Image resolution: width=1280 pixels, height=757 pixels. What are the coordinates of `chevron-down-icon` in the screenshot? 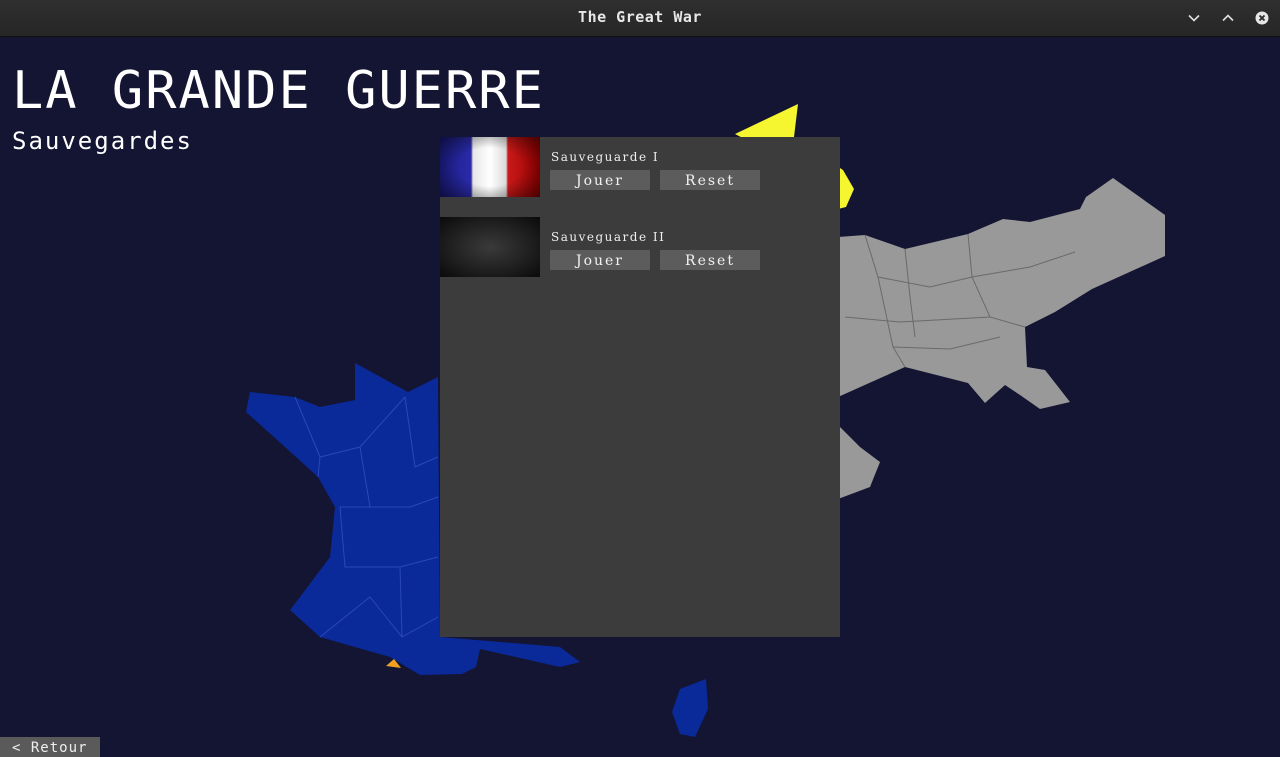 It's located at (1194, 18).